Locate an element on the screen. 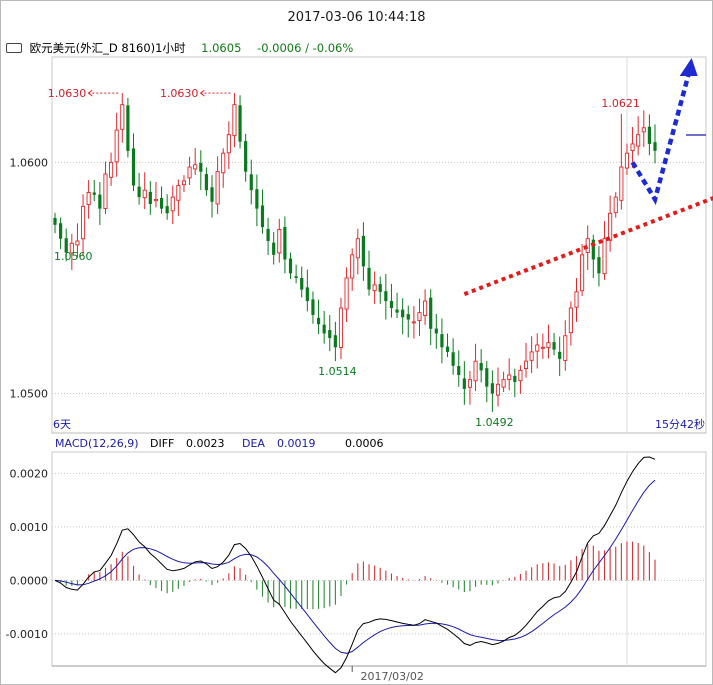 The image size is (713, 685). countdown-label: 15分42秒 is located at coordinates (680, 424).